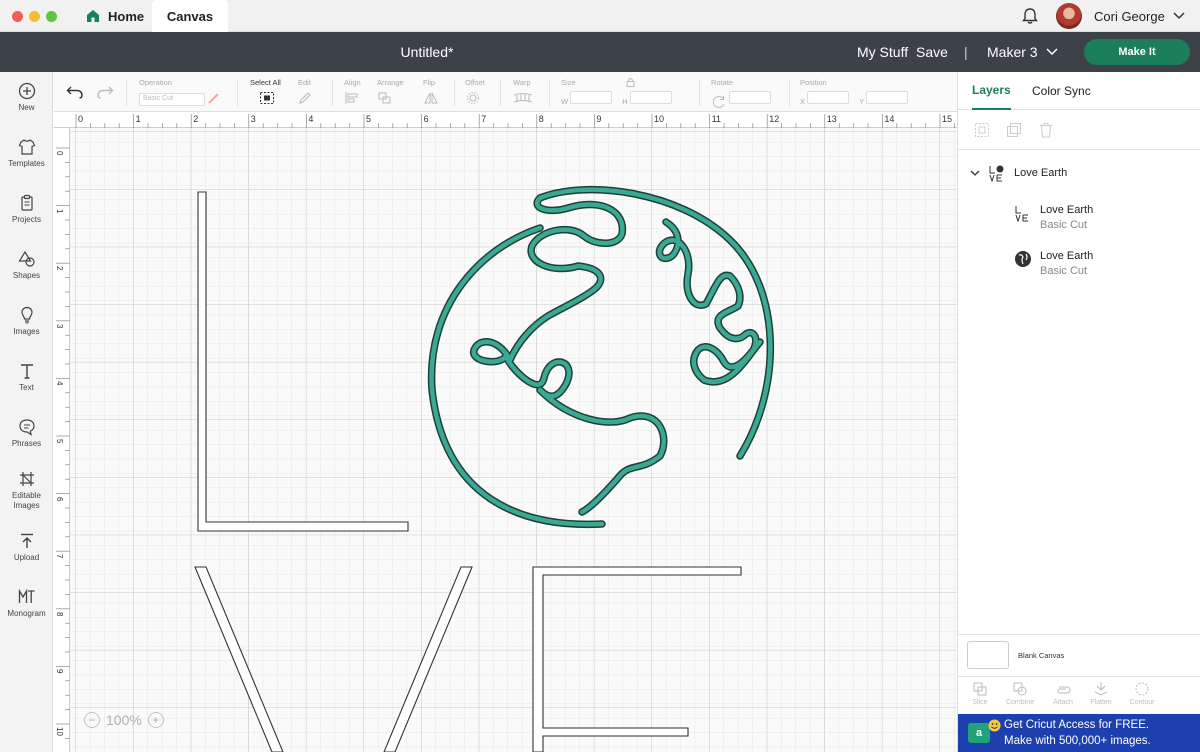 The width and height of the screenshot is (1200, 752). What do you see at coordinates (431, 98) in the screenshot?
I see `flip-icon` at bounding box center [431, 98].